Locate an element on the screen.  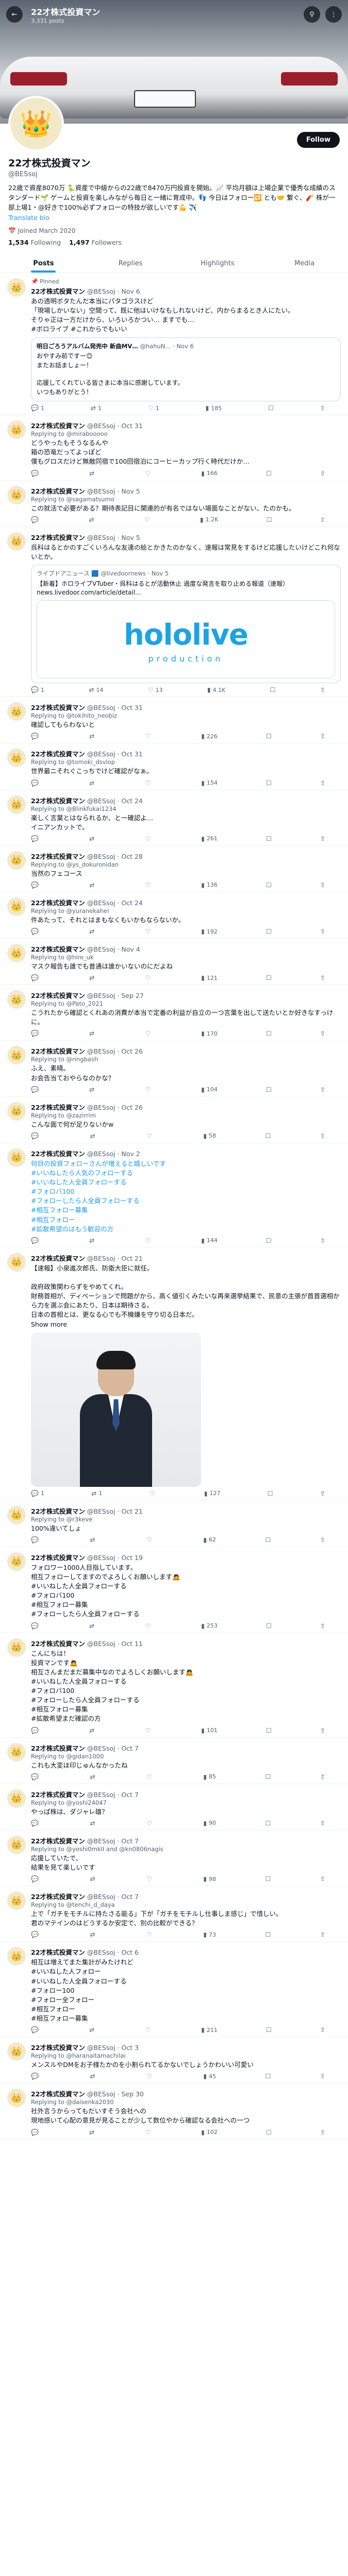
tweet-photo is located at coordinates (116, 1409).